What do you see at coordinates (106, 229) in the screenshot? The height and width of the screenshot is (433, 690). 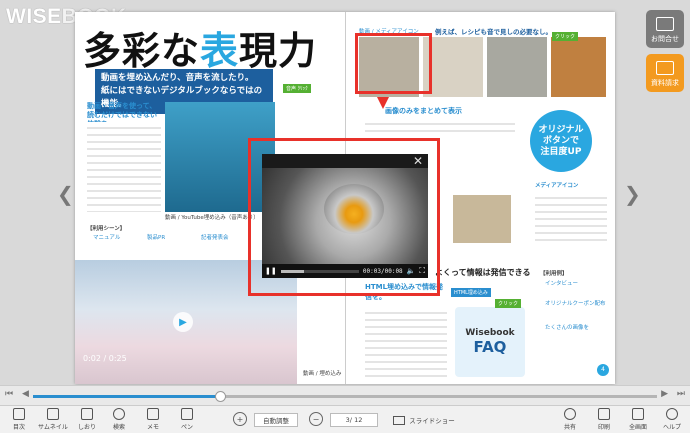 I see `usage-head: 【利用シーン】` at bounding box center [106, 229].